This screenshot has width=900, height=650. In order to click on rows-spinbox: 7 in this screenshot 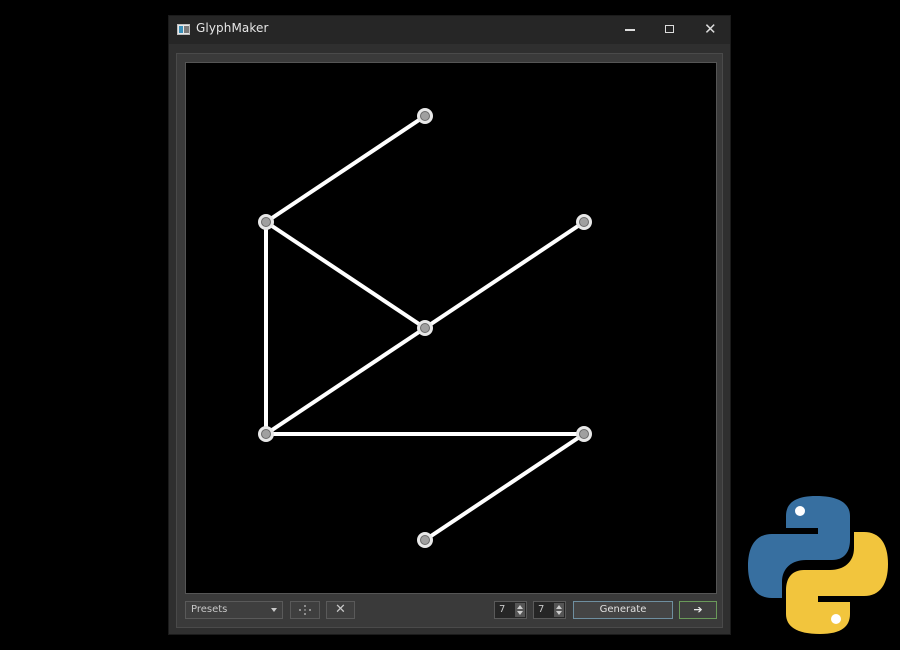, I will do `click(549, 610)`.